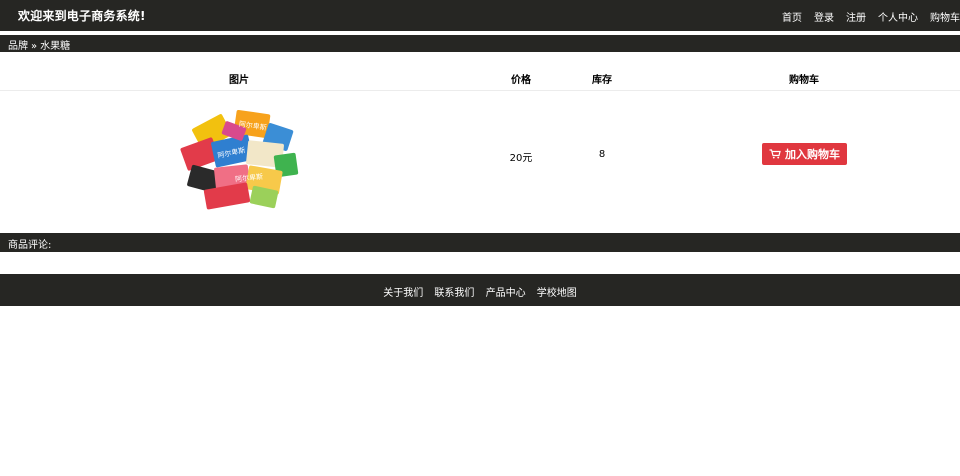 The image size is (960, 476). I want to click on product-image-candy: 阿尔卑斯 阿尔卑斯 阿尔卑斯, so click(239, 157).